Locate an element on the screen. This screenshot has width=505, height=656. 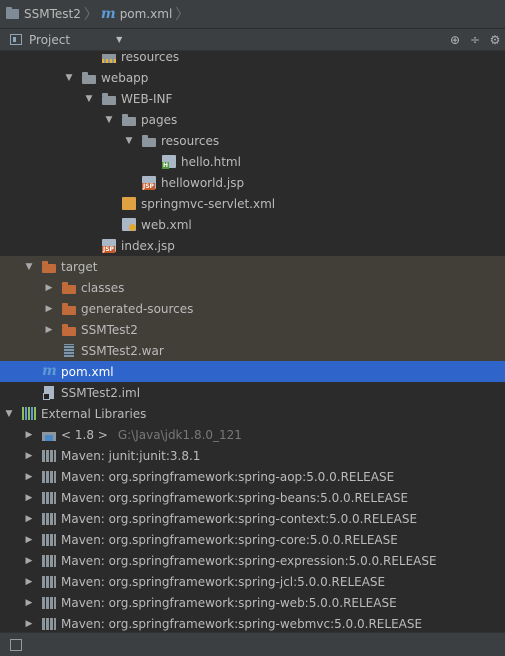
tree-row: ▼ pages is located at coordinates (252, 119).